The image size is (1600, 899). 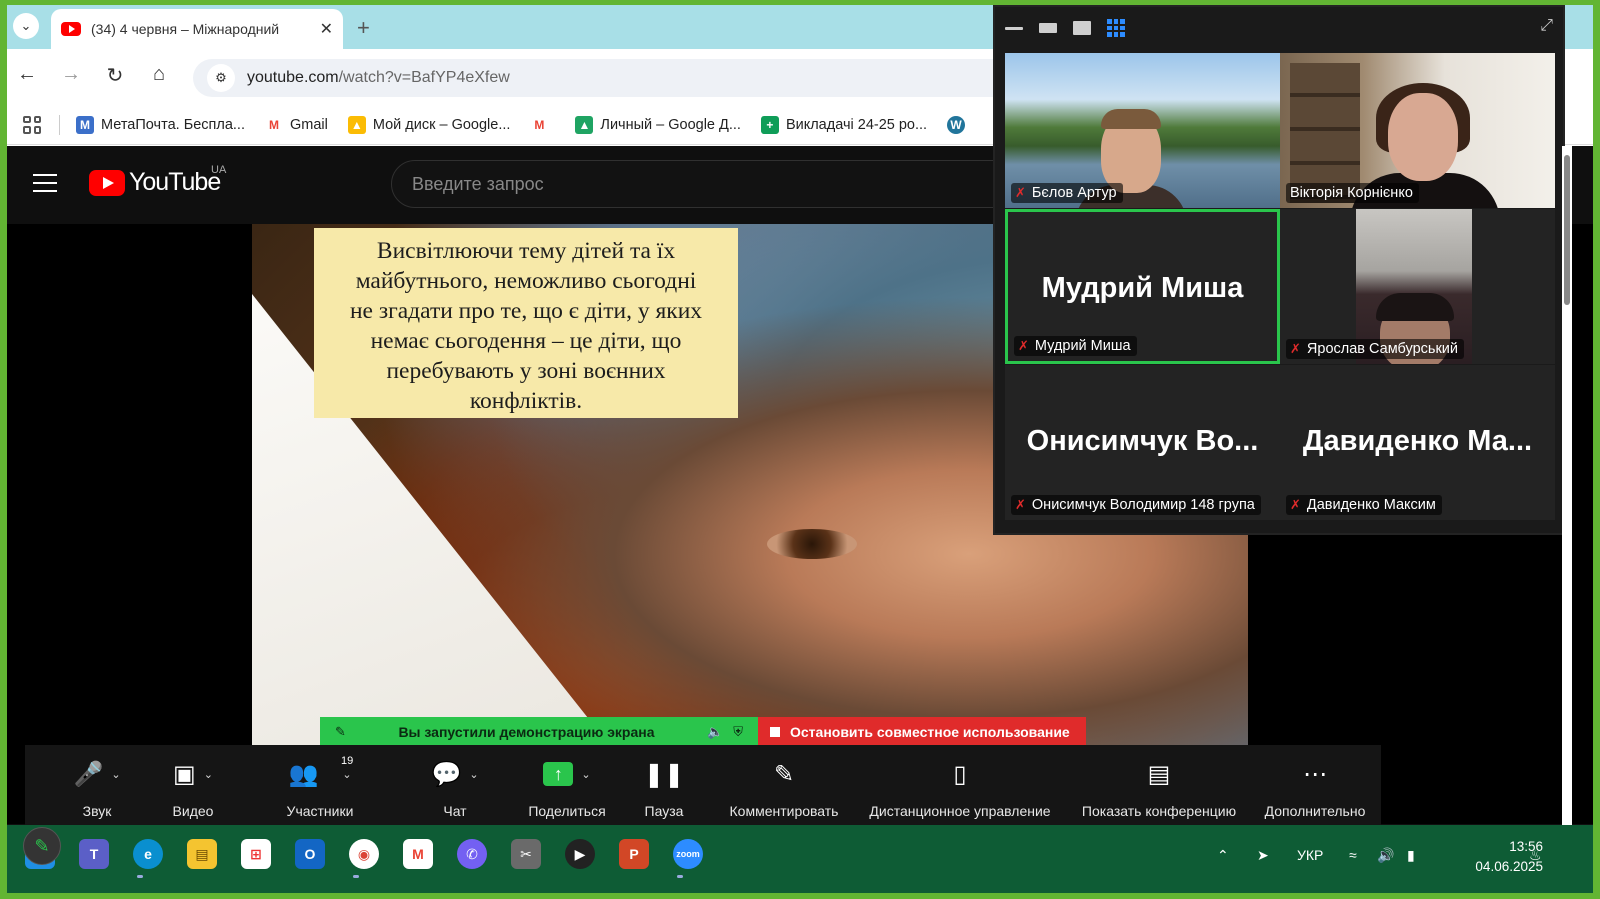 What do you see at coordinates (27, 74) in the screenshot?
I see `back-arrow-icon: ←` at bounding box center [27, 74].